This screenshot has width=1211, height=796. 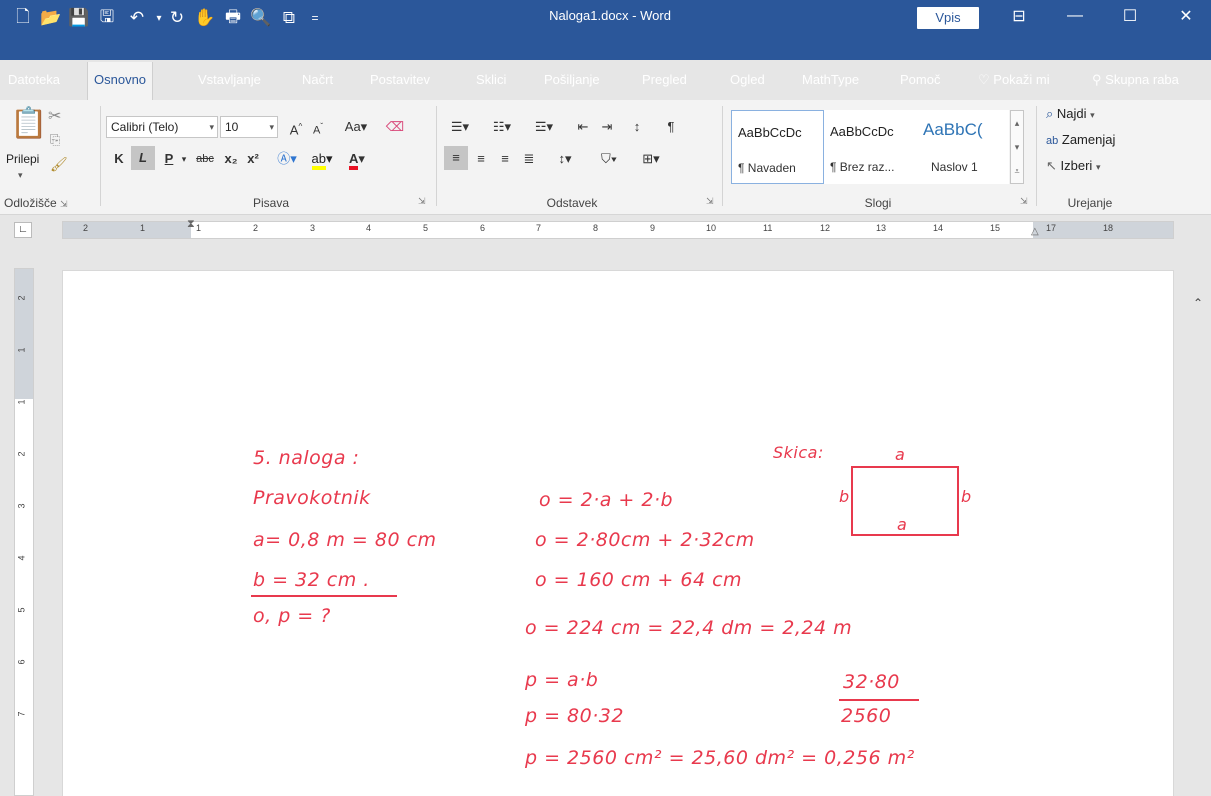 What do you see at coordinates (34, 80) in the screenshot?
I see `tab-file: Datoteka` at bounding box center [34, 80].